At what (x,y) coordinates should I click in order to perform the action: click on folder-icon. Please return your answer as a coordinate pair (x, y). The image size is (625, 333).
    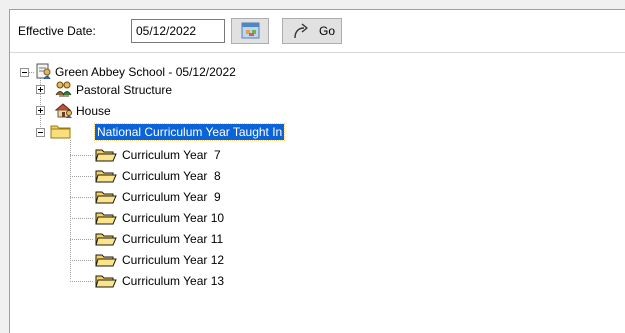
    Looking at the image, I should click on (60, 132).